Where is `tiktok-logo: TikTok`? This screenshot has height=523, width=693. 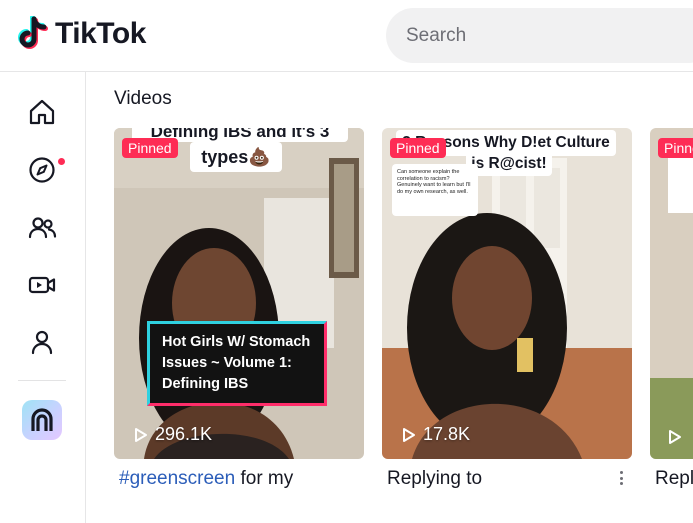 tiktok-logo: TikTok is located at coordinates (82, 33).